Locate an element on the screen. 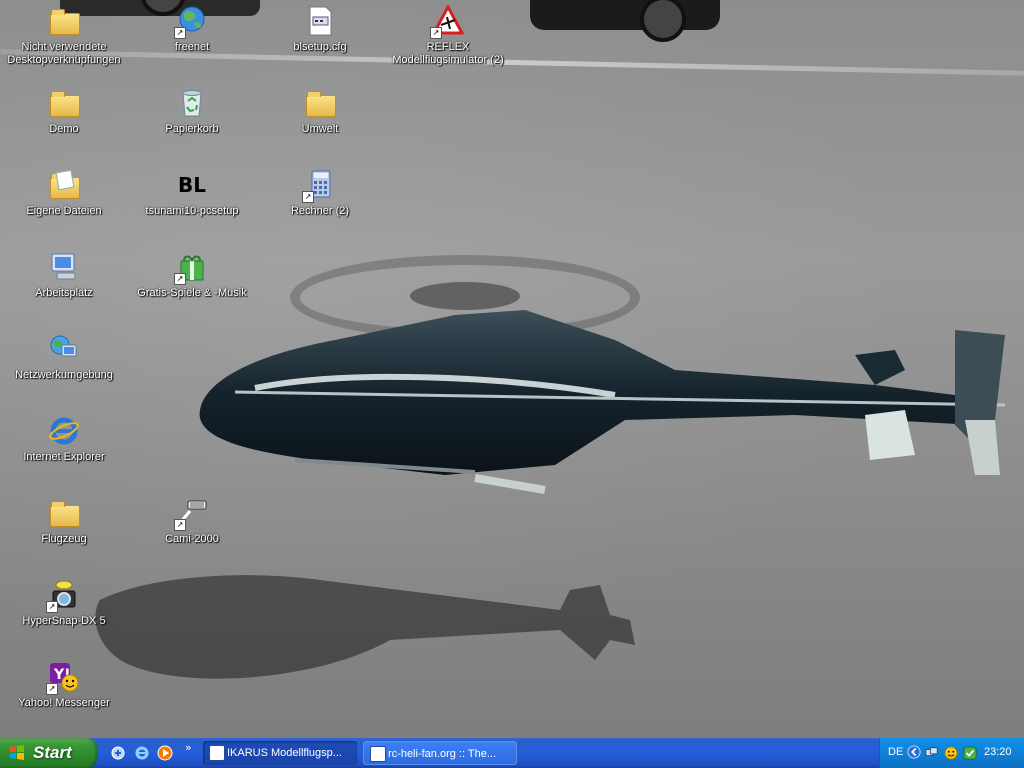  network-icon is located at coordinates (63, 346).